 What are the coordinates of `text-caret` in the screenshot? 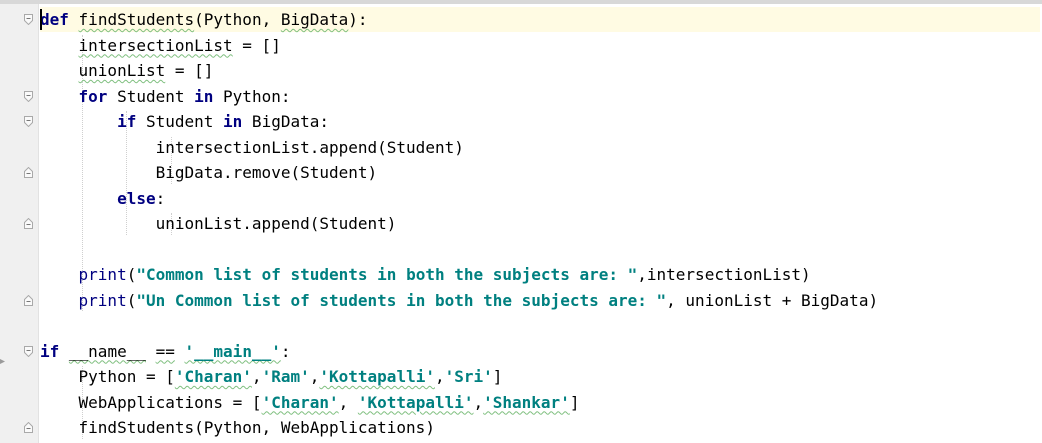 It's located at (41, 19).